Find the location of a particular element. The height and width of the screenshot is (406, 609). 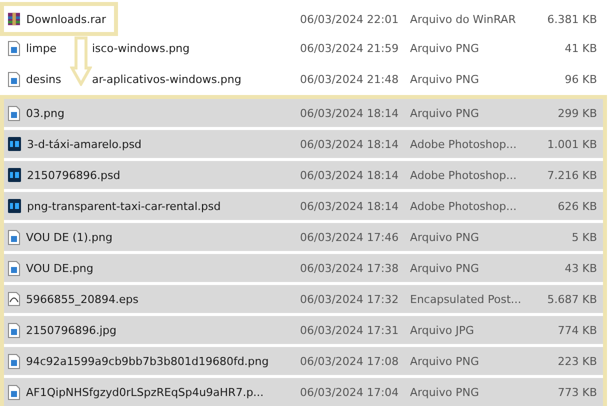

selected-file-row: AF1QipNHSfgzyd0rLSpzREqSp4u9aHR7.p... 06/03/2024 17:04 Arquivo PNG 773 KB is located at coordinates (303, 392).